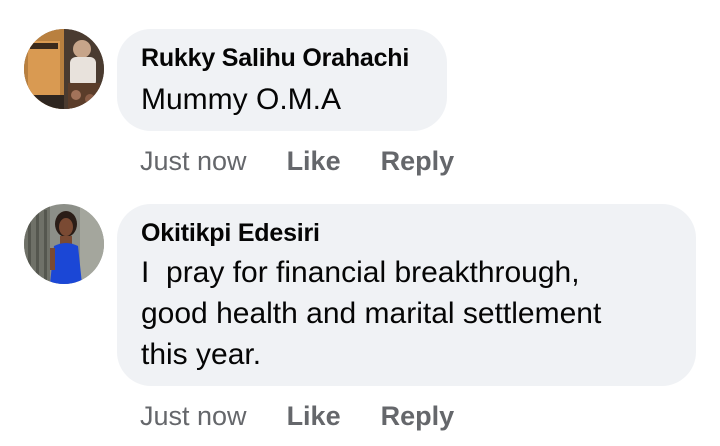 This screenshot has width=720, height=446. What do you see at coordinates (406, 233) in the screenshot?
I see `comment-author: Okitikpi Edesiri` at bounding box center [406, 233].